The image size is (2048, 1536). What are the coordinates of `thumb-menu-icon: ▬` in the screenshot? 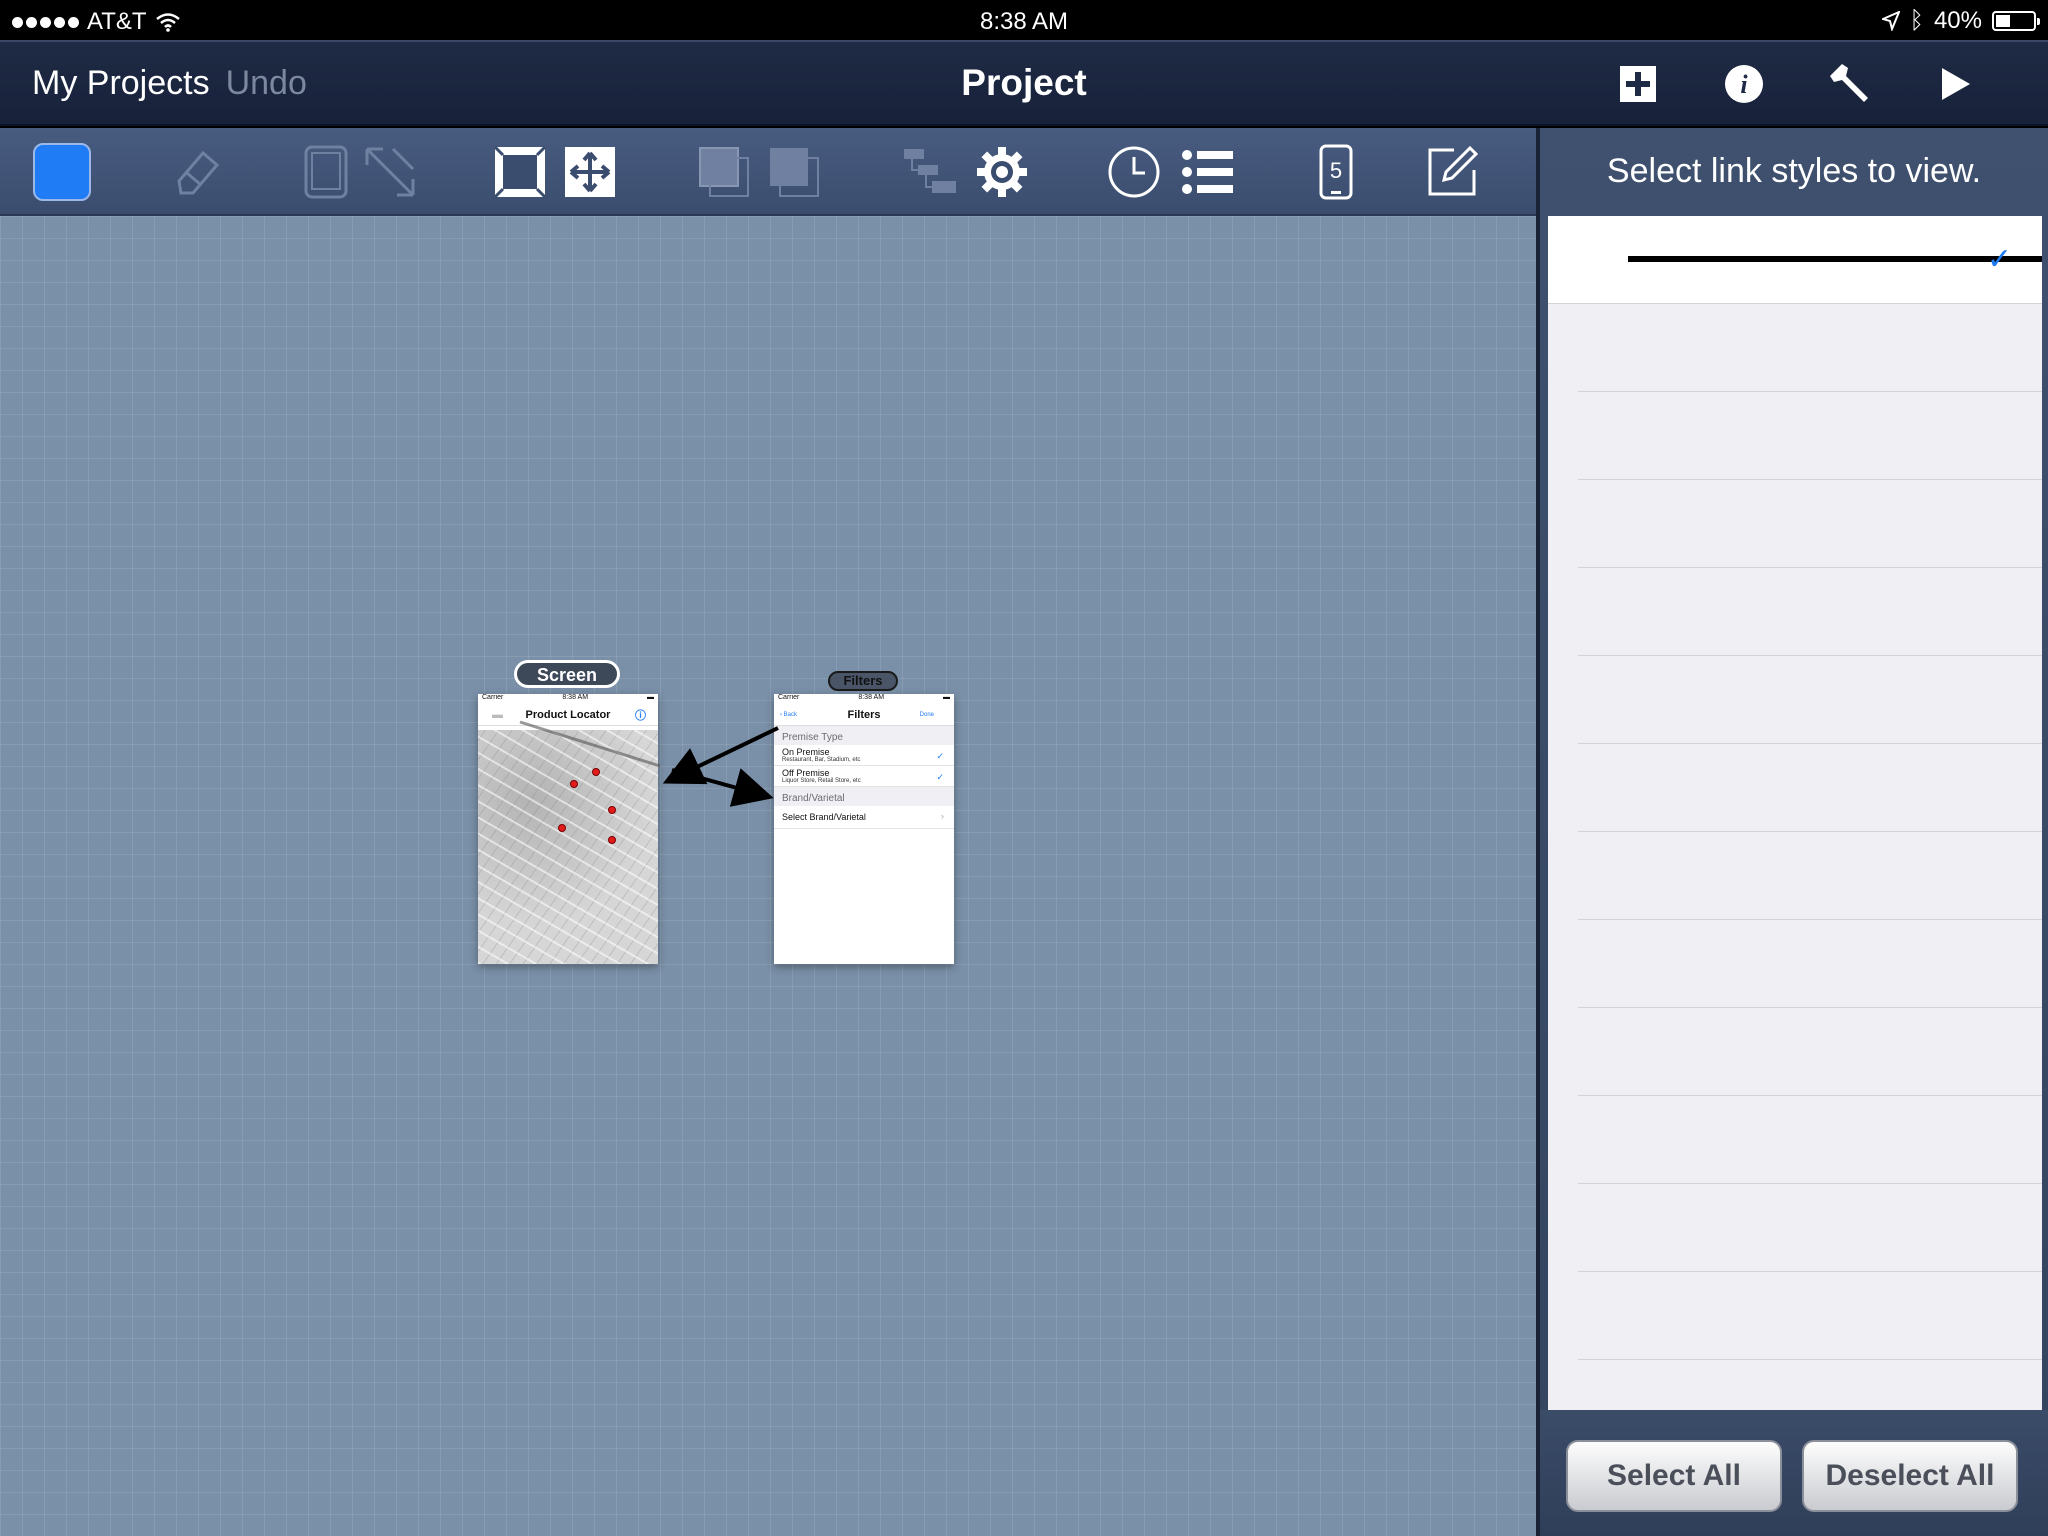 It's located at (497, 714).